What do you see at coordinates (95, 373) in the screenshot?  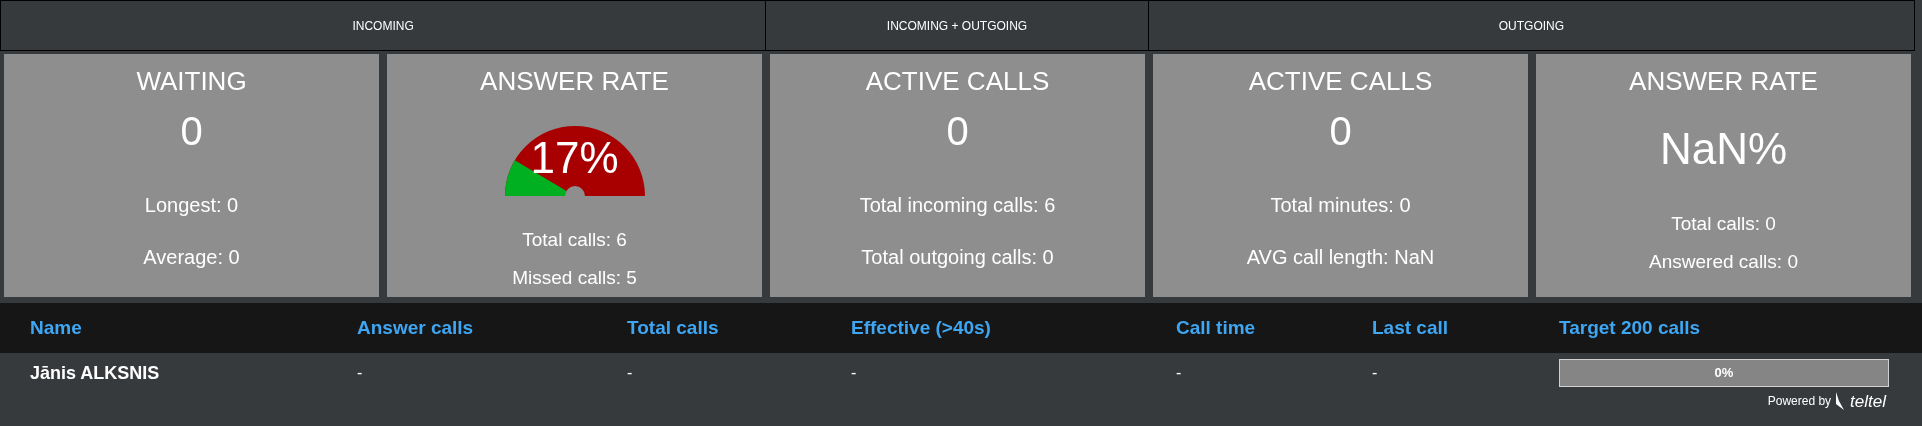 I see `table-cell-text: Jānis ALKSNIS` at bounding box center [95, 373].